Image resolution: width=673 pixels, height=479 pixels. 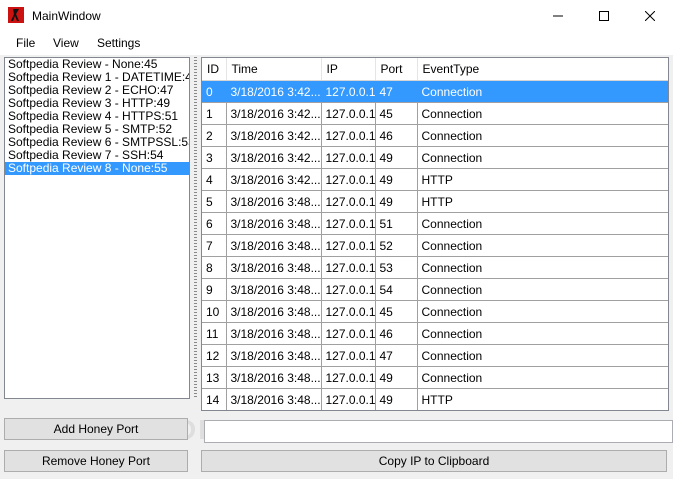 What do you see at coordinates (195, 227) in the screenshot?
I see `grid-splitter` at bounding box center [195, 227].